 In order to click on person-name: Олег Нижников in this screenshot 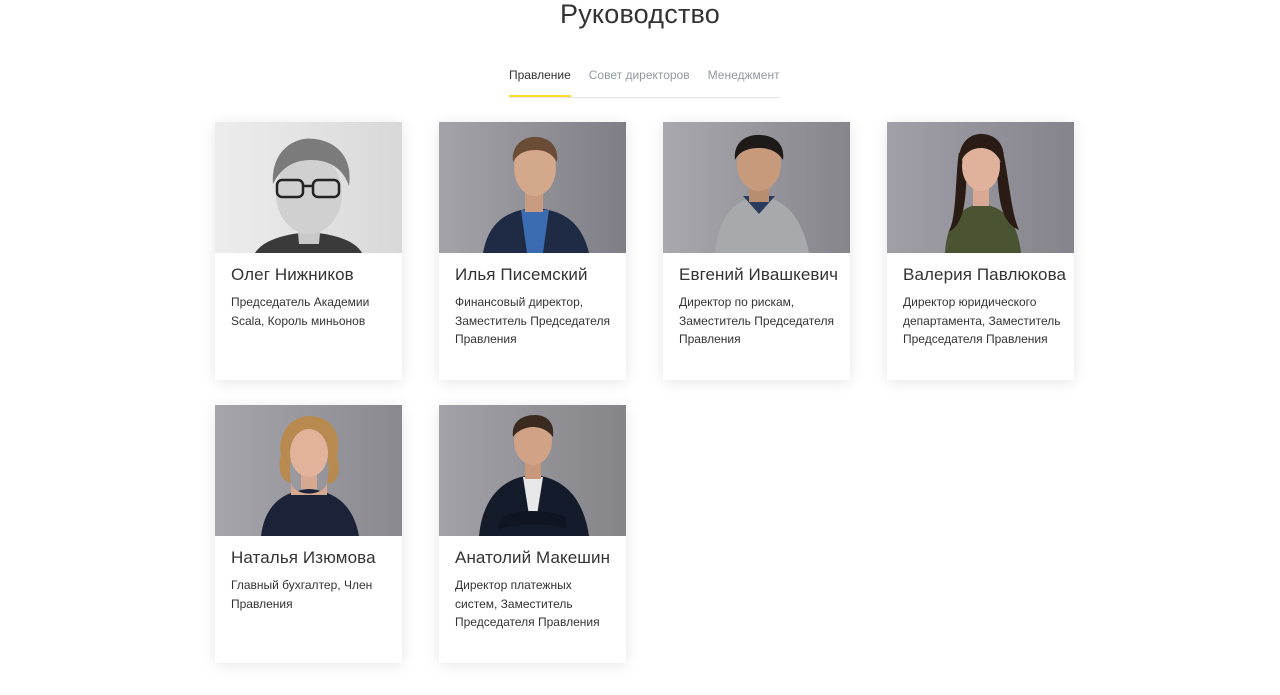, I will do `click(292, 274)`.